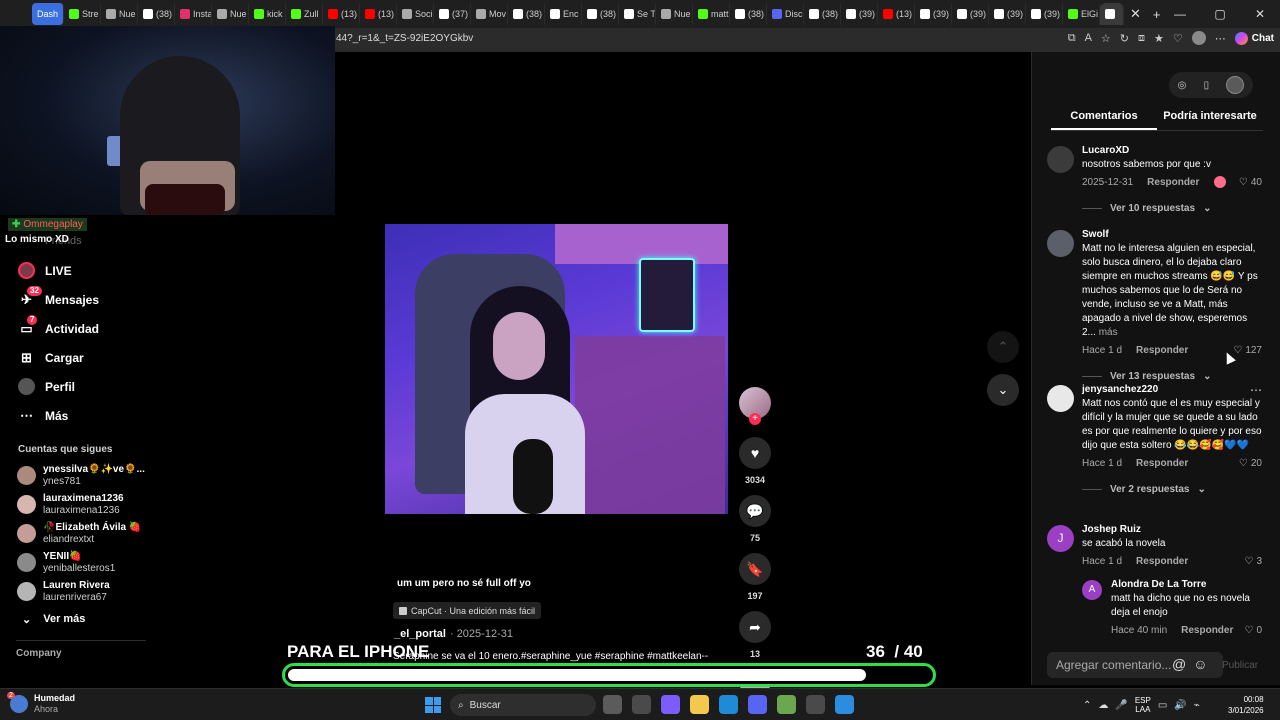 This screenshot has height=720, width=1280. Describe the element at coordinates (1172, 235) in the screenshot. I see `comment-author: Swolf` at that location.